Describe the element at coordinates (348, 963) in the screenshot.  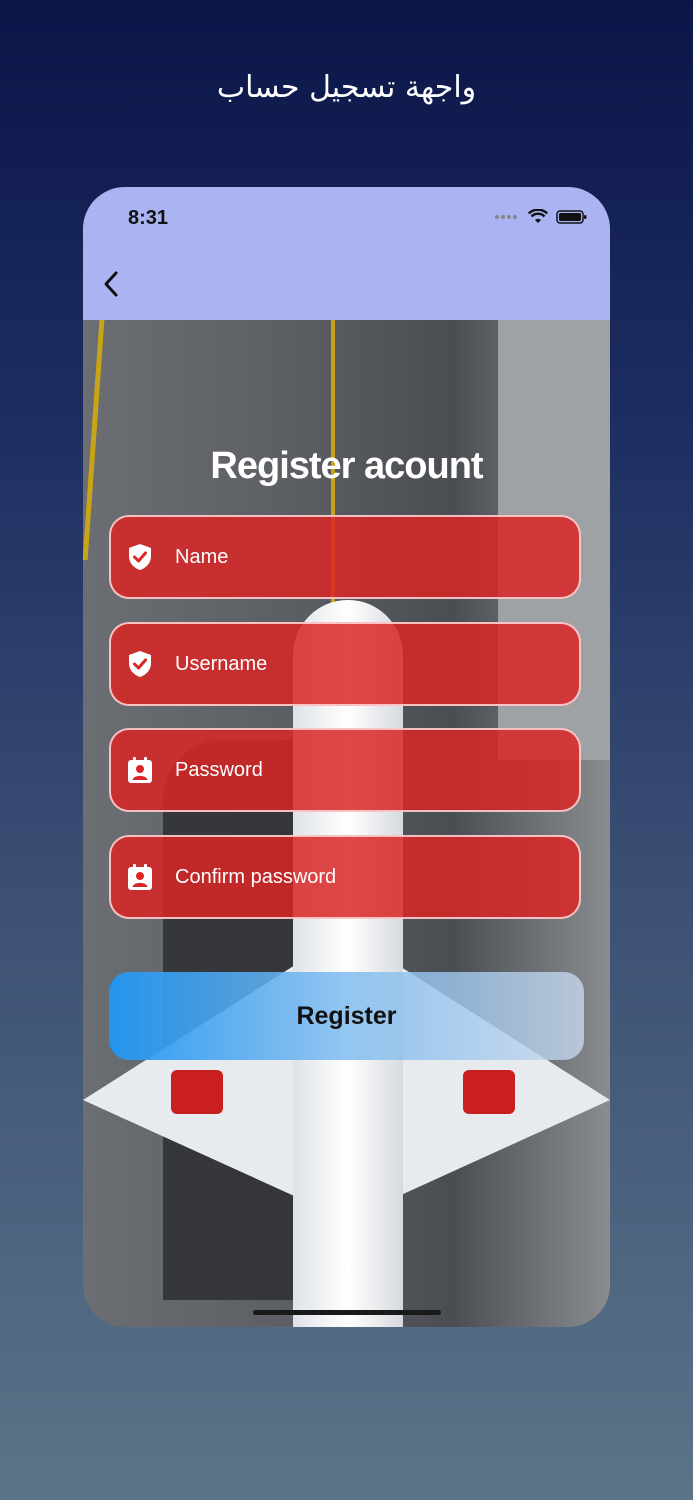
I see `plane-fuselage` at that location.